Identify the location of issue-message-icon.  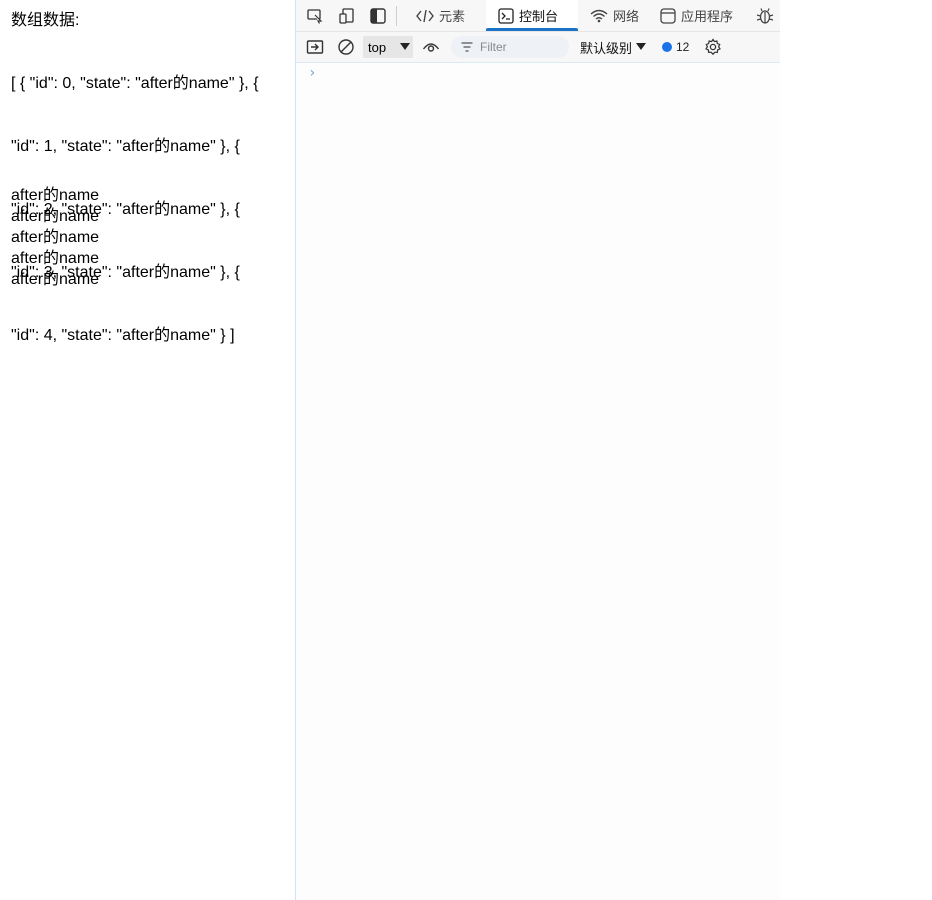
(667, 47).